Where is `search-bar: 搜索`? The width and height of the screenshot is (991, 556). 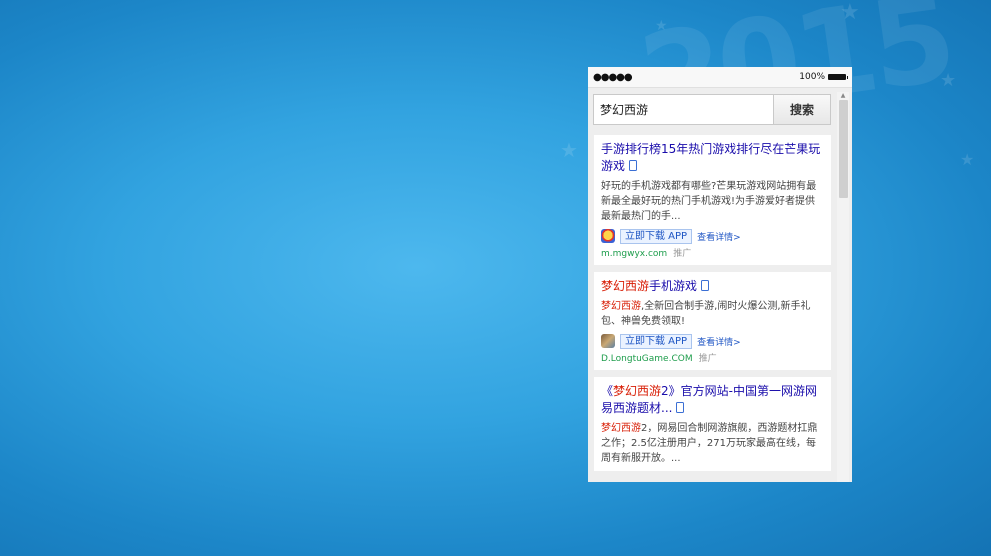 search-bar: 搜索 is located at coordinates (712, 109).